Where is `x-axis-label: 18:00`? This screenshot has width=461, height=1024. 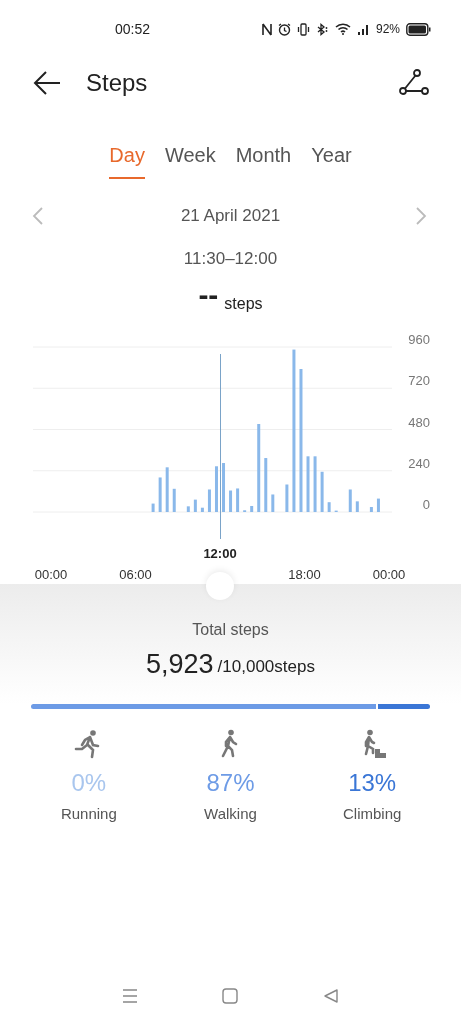
x-axis-label: 18:00 is located at coordinates (304, 574).